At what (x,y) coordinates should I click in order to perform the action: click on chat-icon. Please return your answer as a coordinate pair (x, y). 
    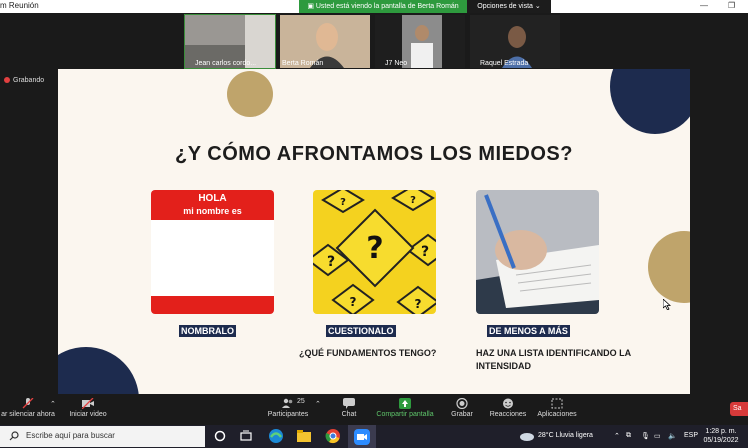
    Looking at the image, I should click on (349, 403).